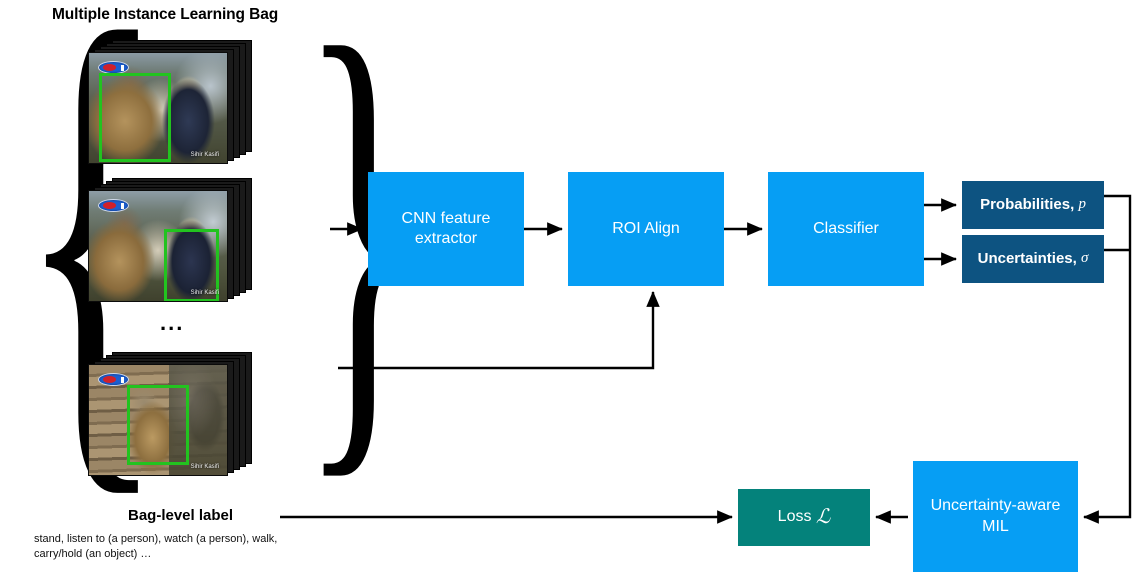 Image resolution: width=1139 pixels, height=581 pixels. I want to click on bag-instance-3: Sihir Kasifi, so click(170, 414).